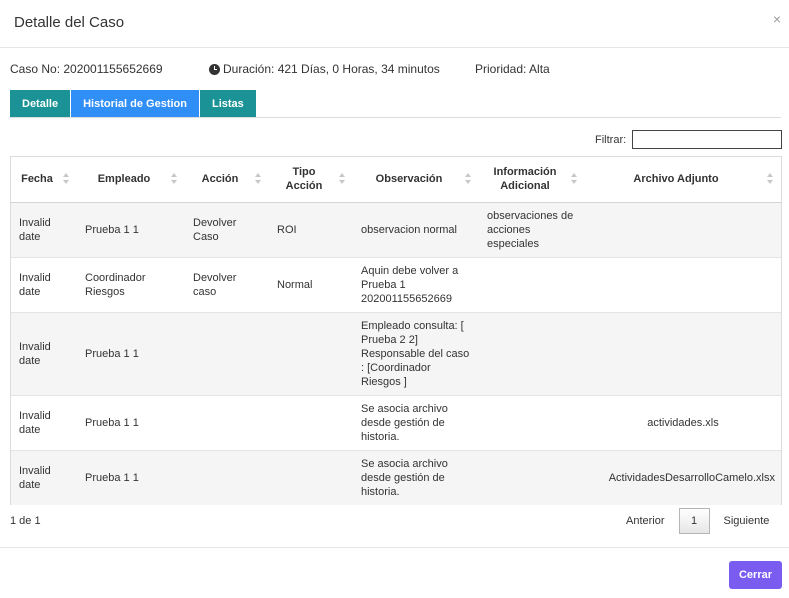  Describe the element at coordinates (311, 284) in the screenshot. I see `cell-tipo-accion: Normal` at that location.